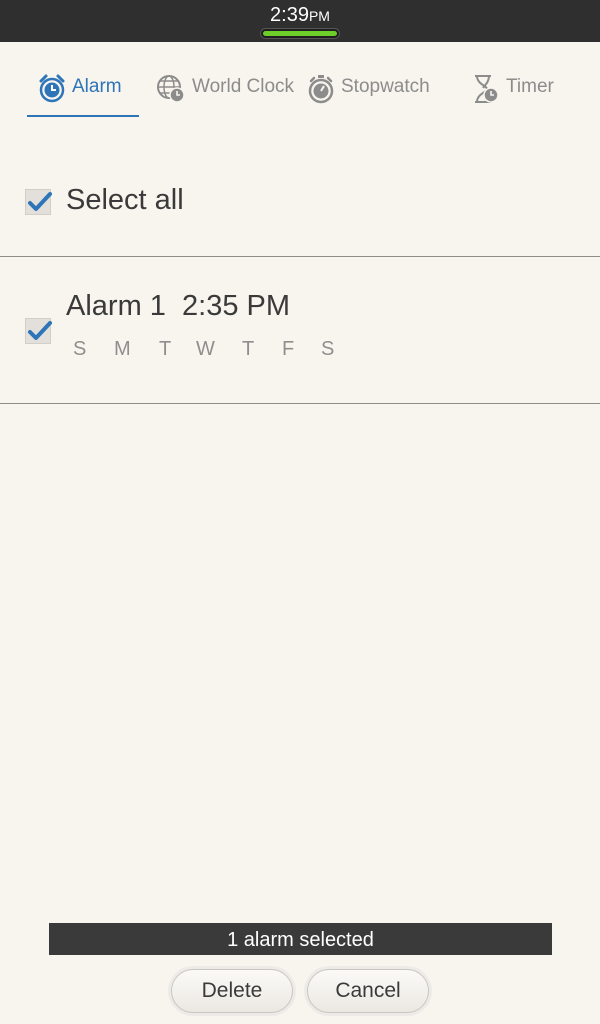 The image size is (600, 1024). Describe the element at coordinates (205, 349) in the screenshot. I see `day-wednesday: W` at that location.